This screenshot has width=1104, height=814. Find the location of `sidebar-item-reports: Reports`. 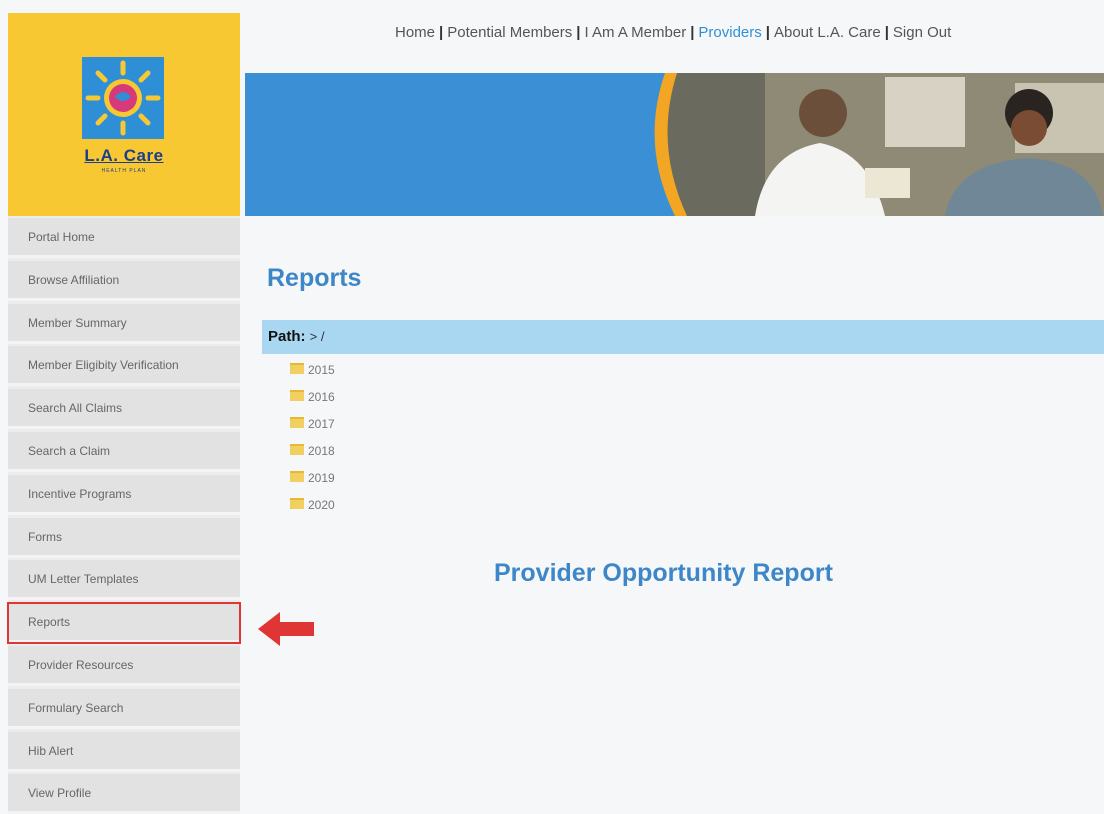

sidebar-item-reports: Reports is located at coordinates (124, 623).